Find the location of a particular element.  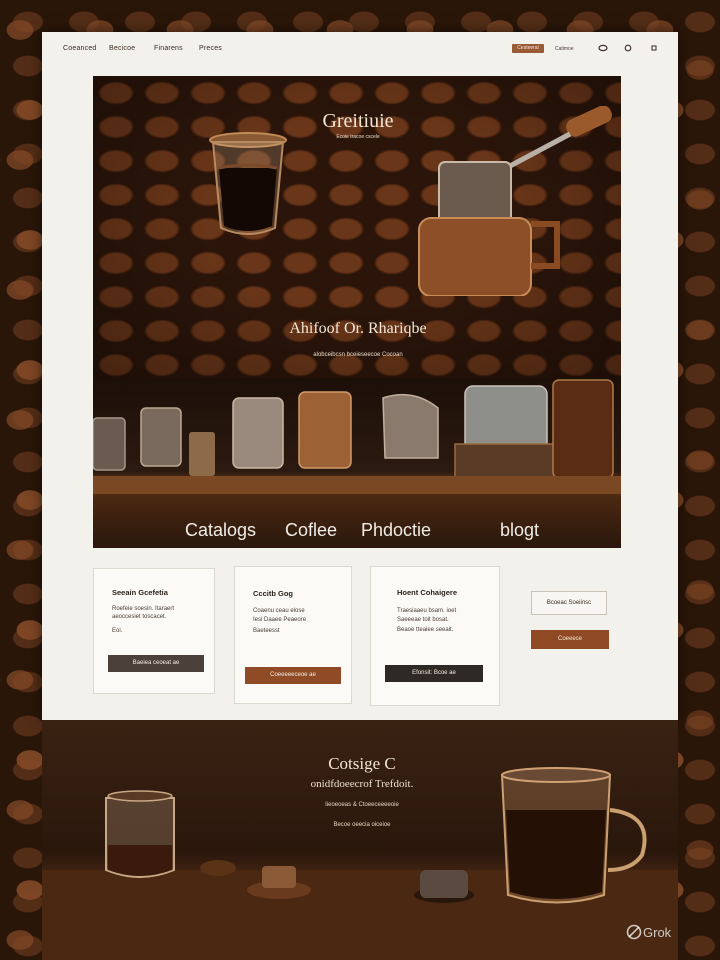

shelf-nav-coffee: Coflee is located at coordinates (311, 530).